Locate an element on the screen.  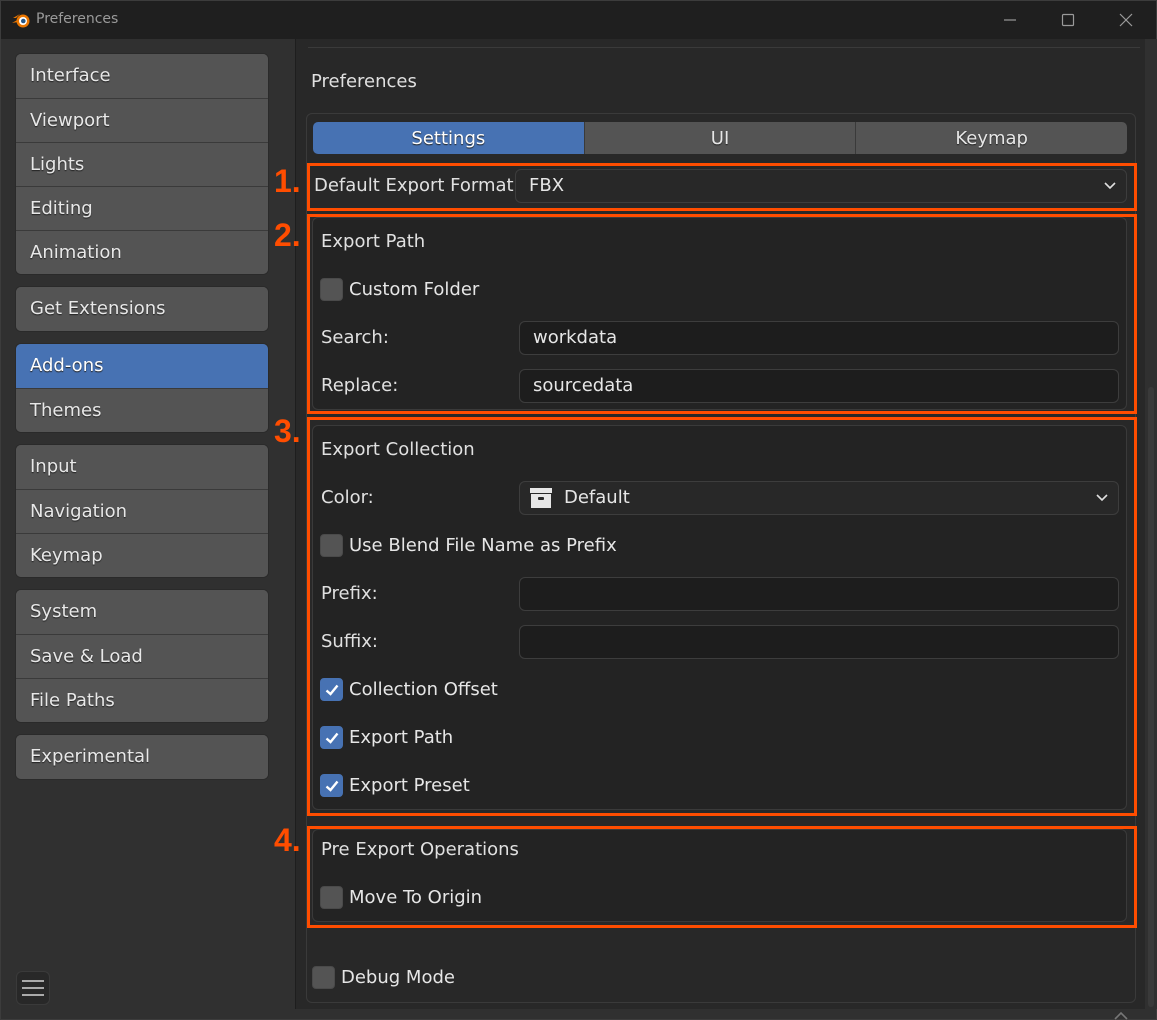
sidebar-group-addons: Add-ons Themes is located at coordinates (142, 388).